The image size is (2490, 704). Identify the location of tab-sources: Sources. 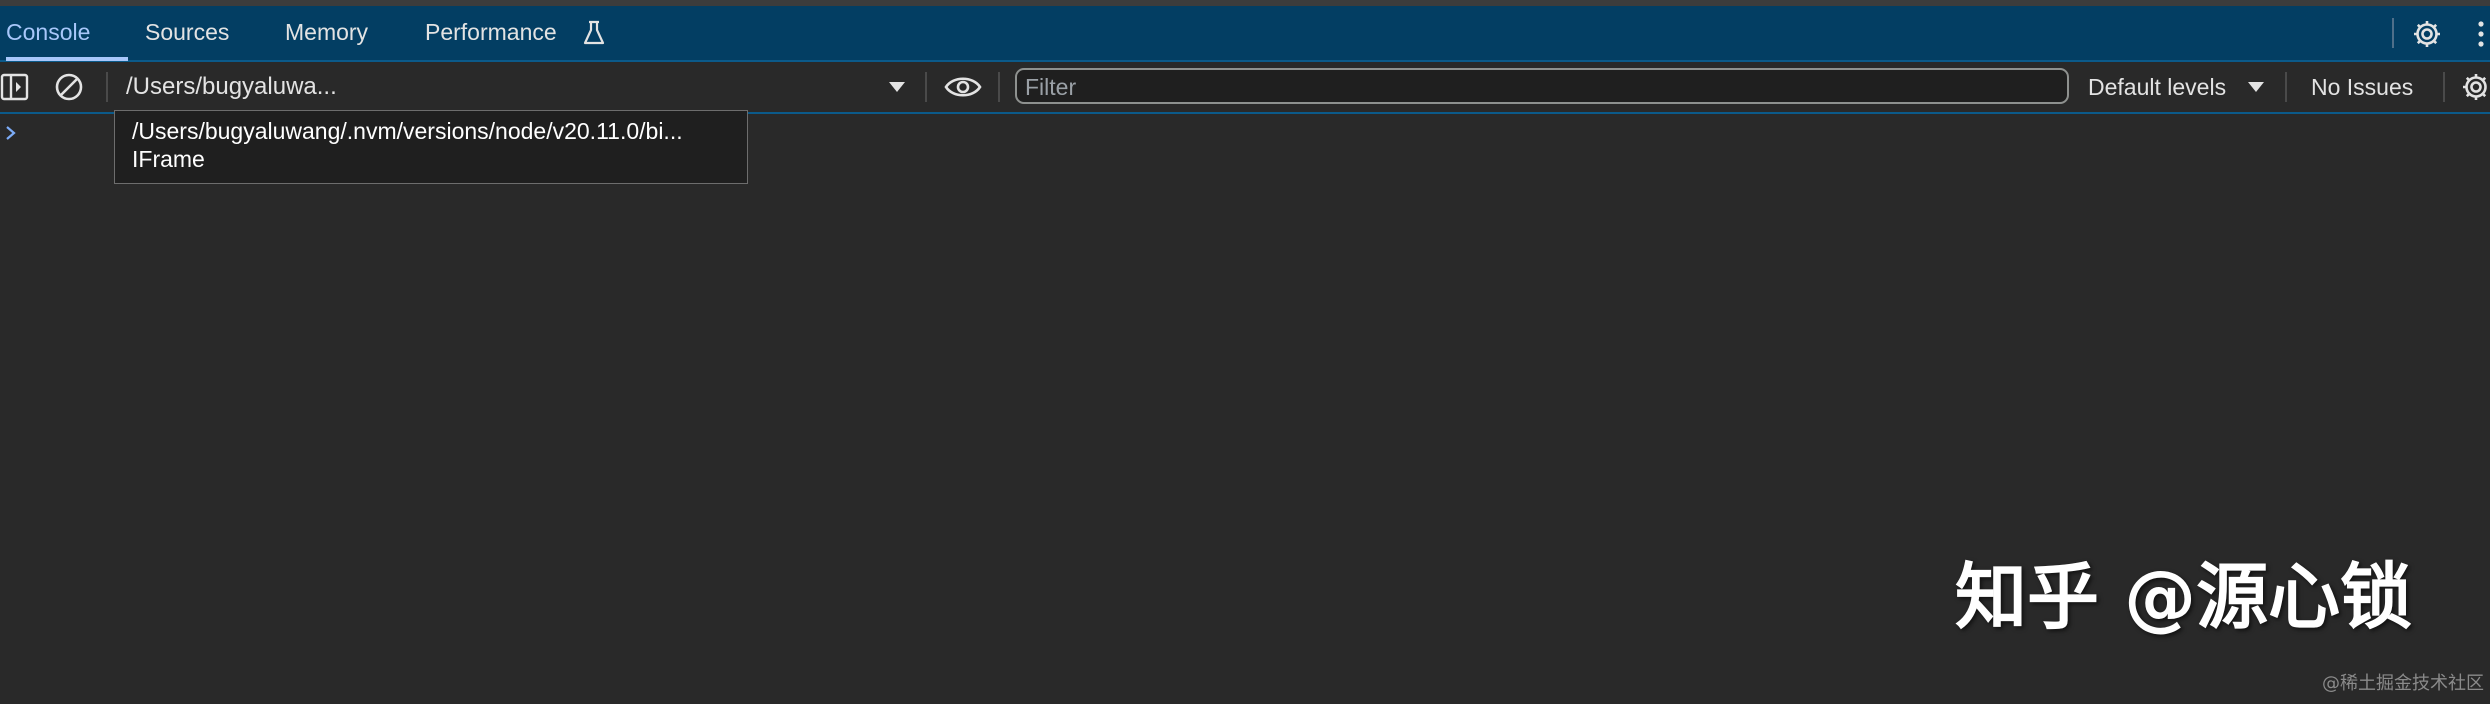
(187, 33).